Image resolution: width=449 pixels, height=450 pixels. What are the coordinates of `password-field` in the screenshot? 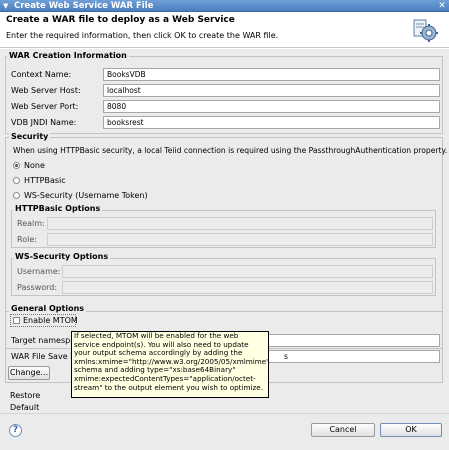 It's located at (247, 287).